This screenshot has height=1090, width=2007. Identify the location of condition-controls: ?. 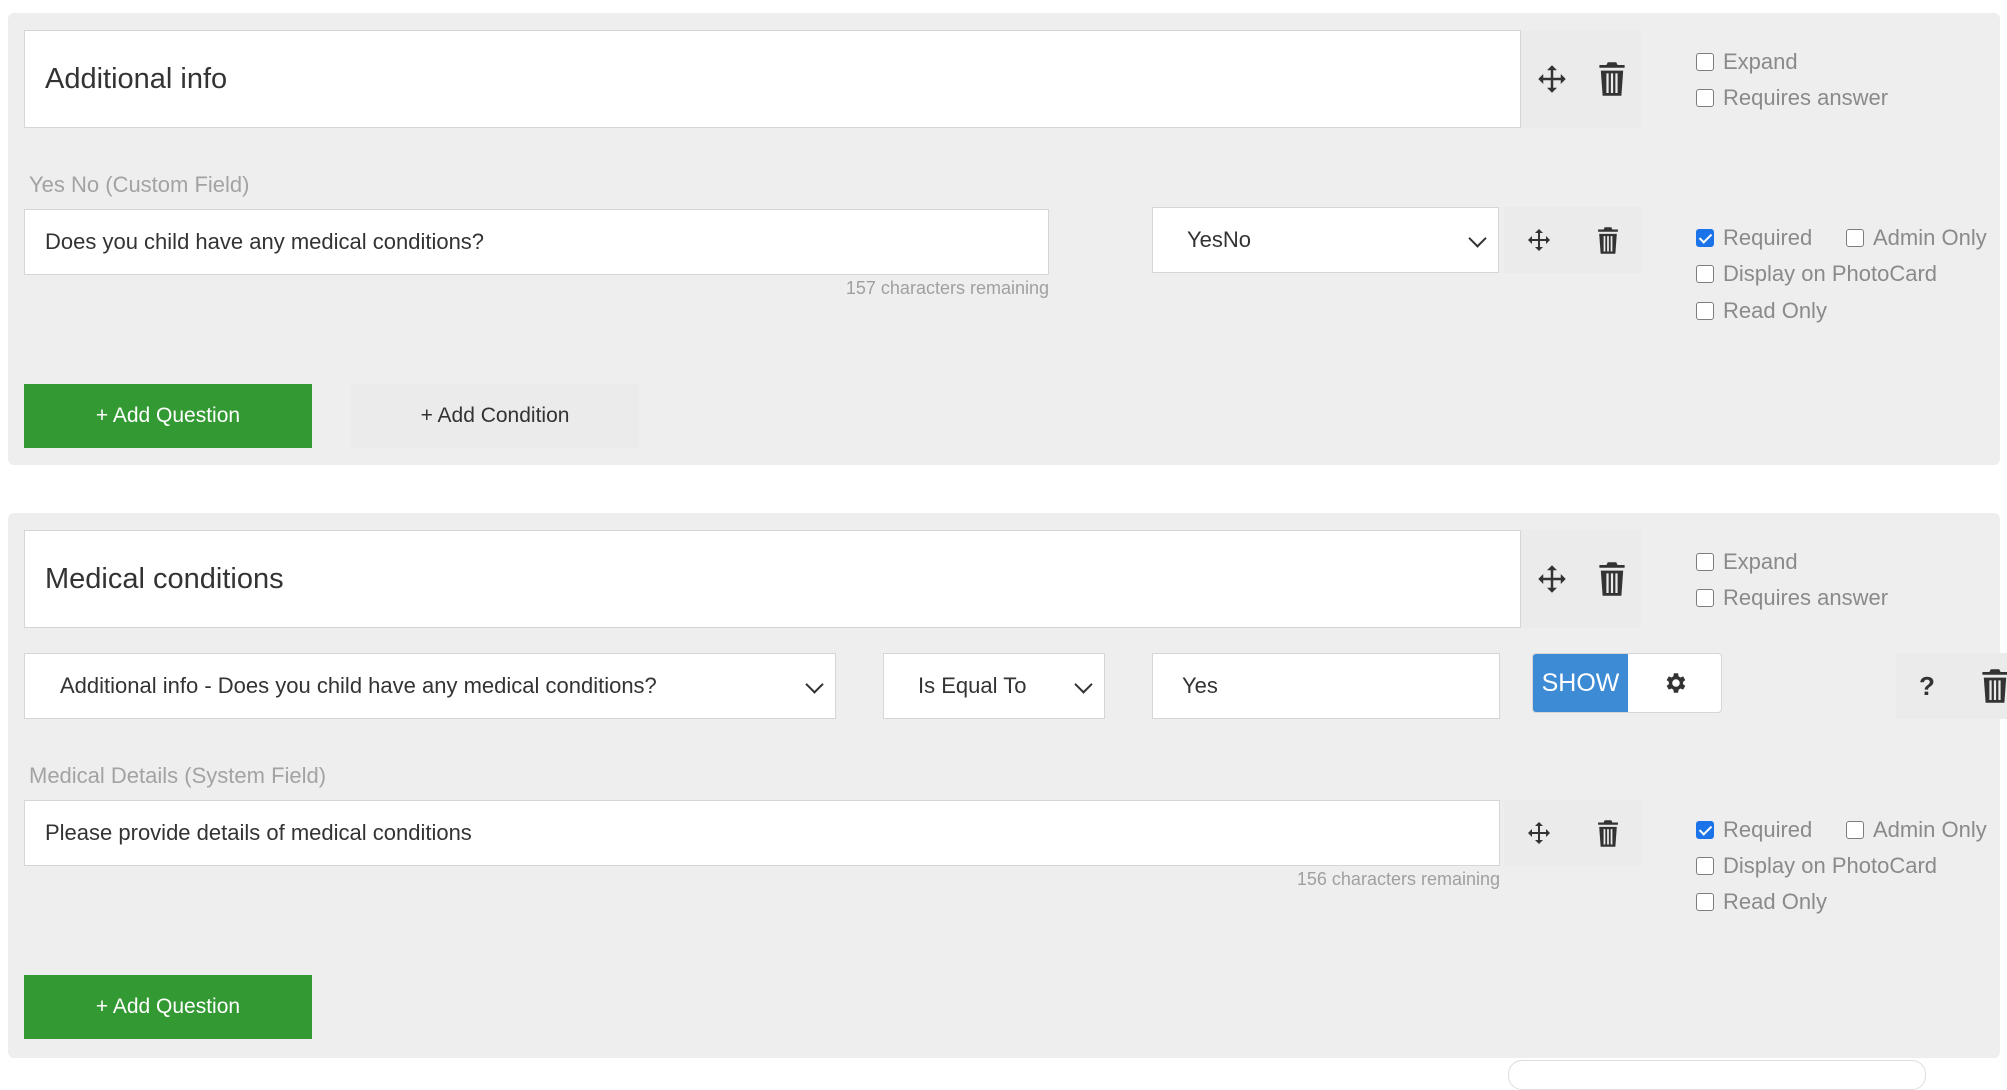
(1951, 686).